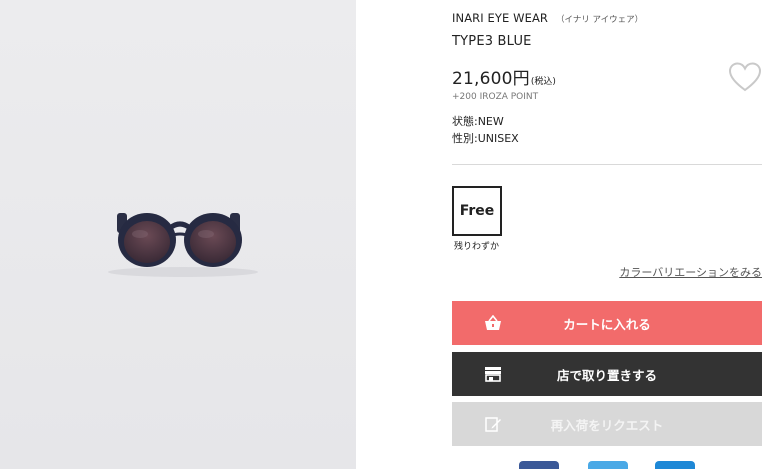 The width and height of the screenshot is (773, 469). I want to click on stock-note: 残りわずか, so click(477, 247).